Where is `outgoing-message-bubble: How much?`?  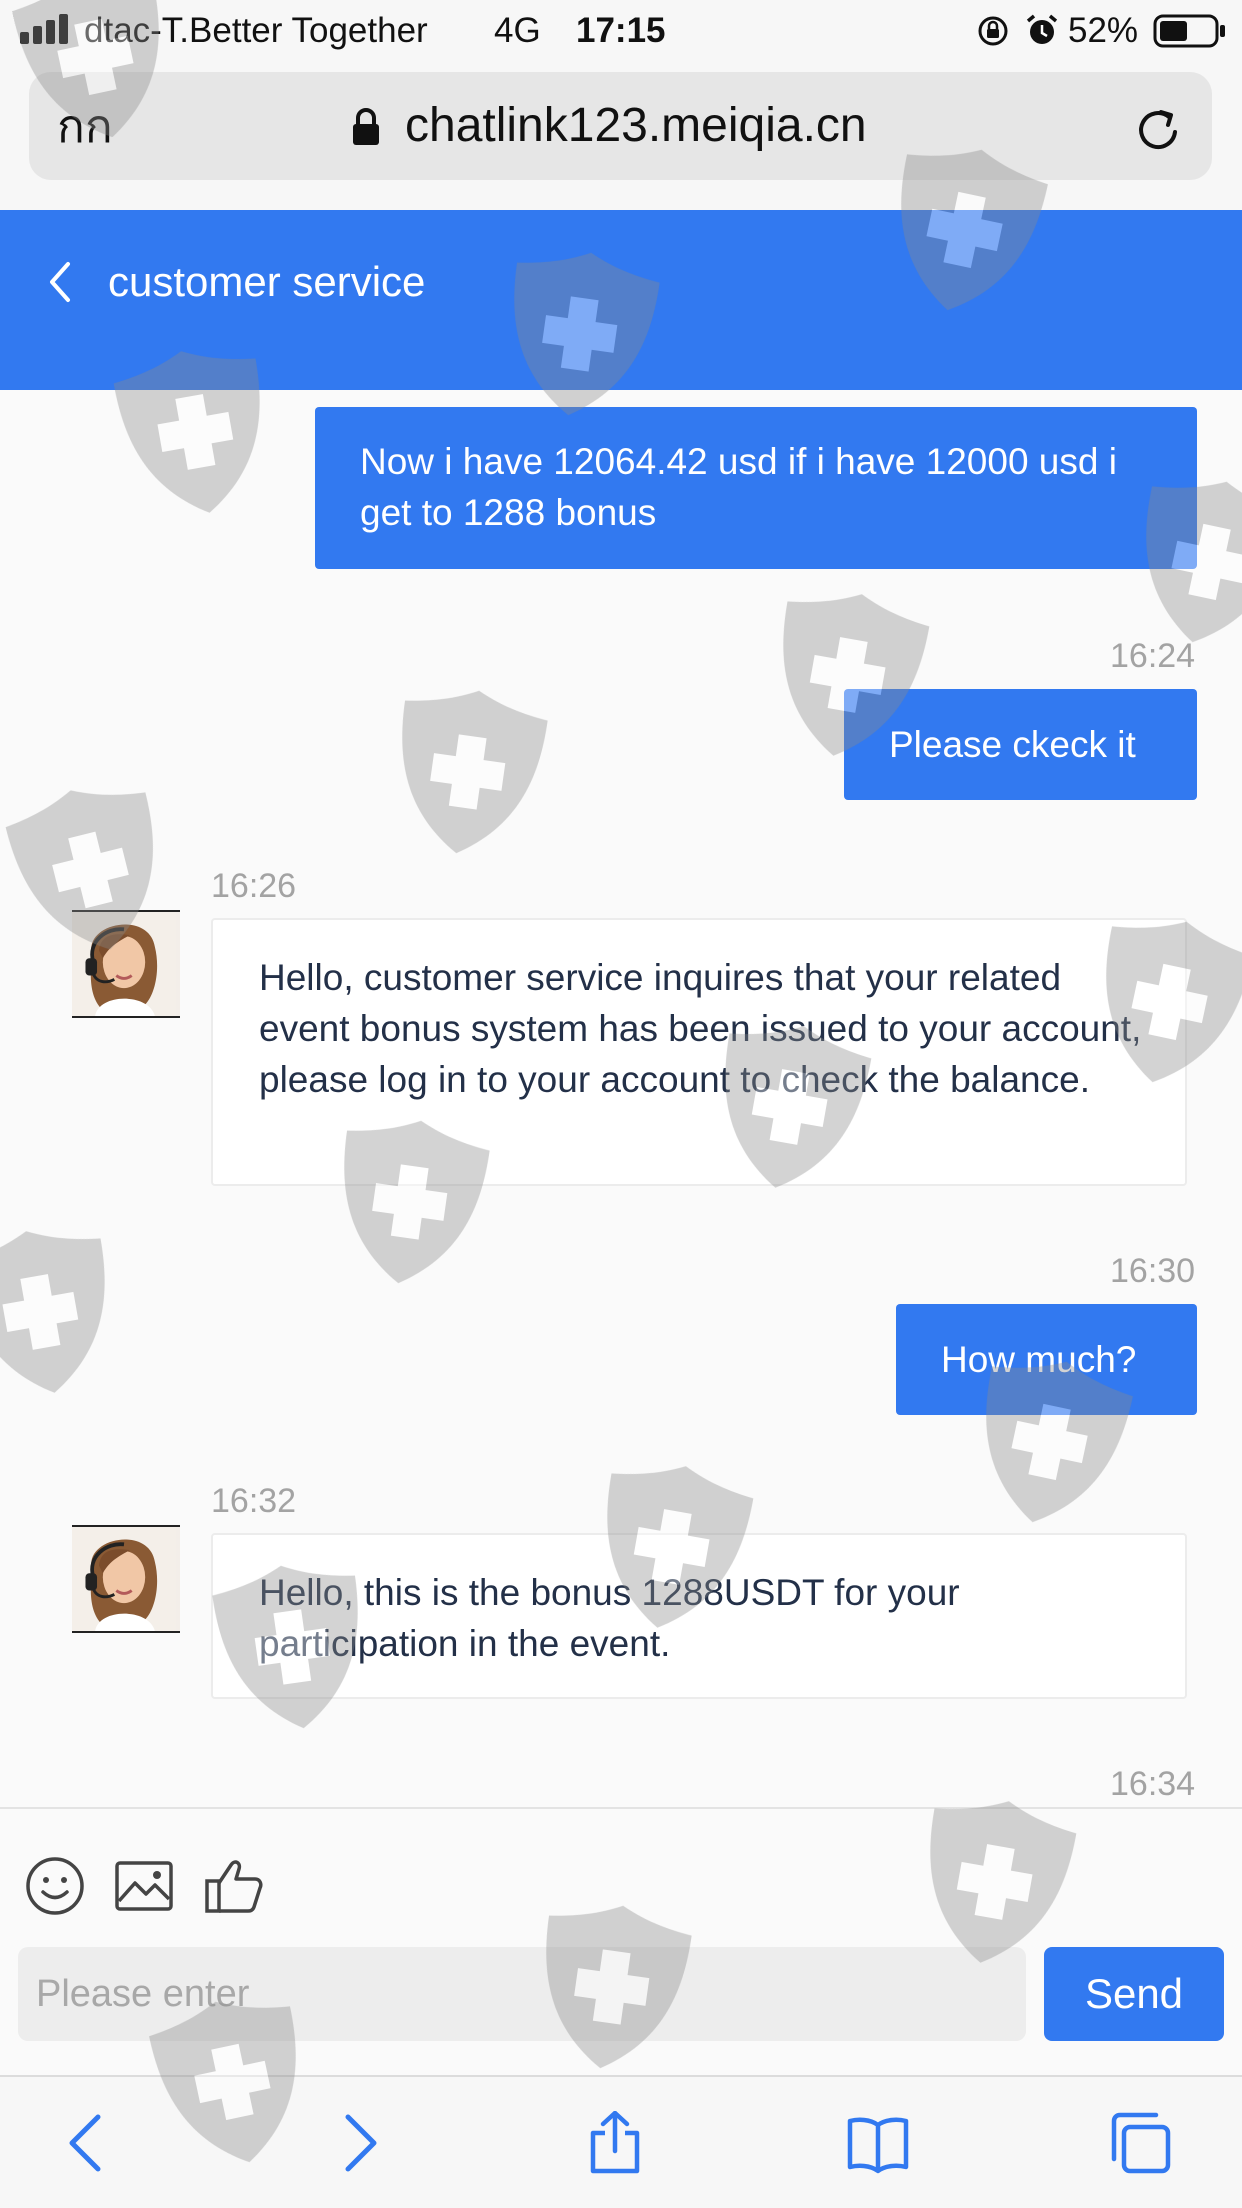
outgoing-message-bubble: How much? is located at coordinates (1046, 1359).